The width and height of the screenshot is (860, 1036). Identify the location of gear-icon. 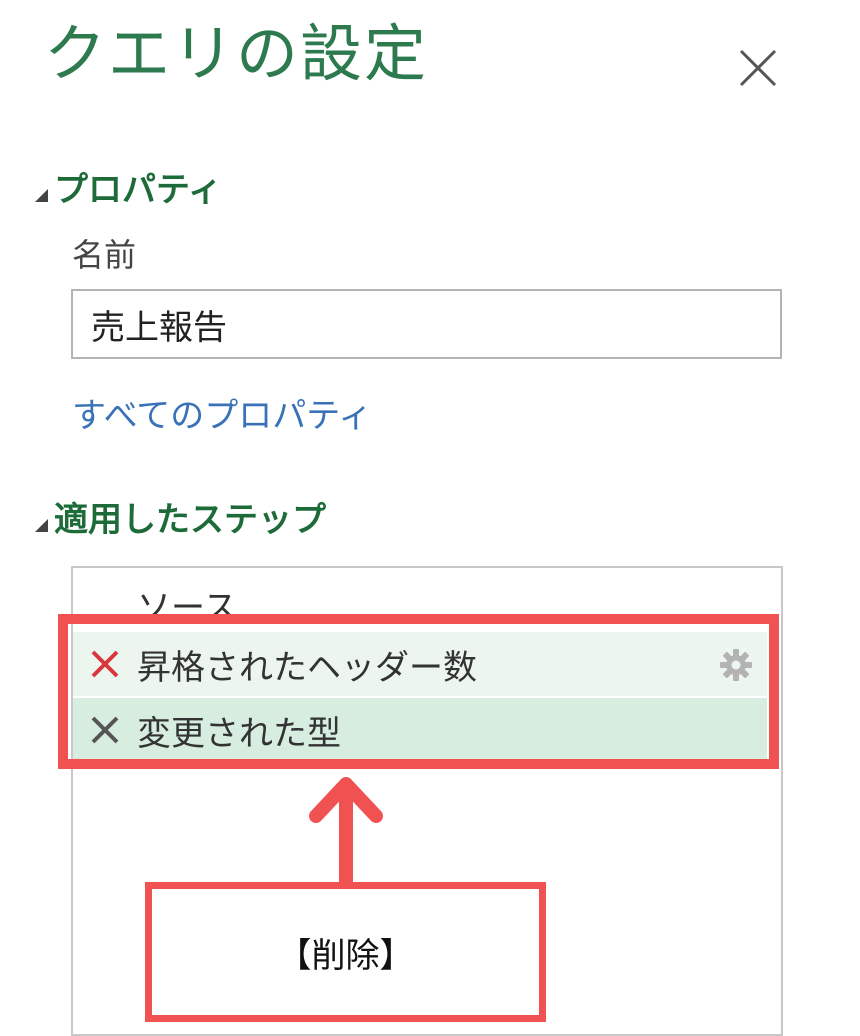
(736, 665).